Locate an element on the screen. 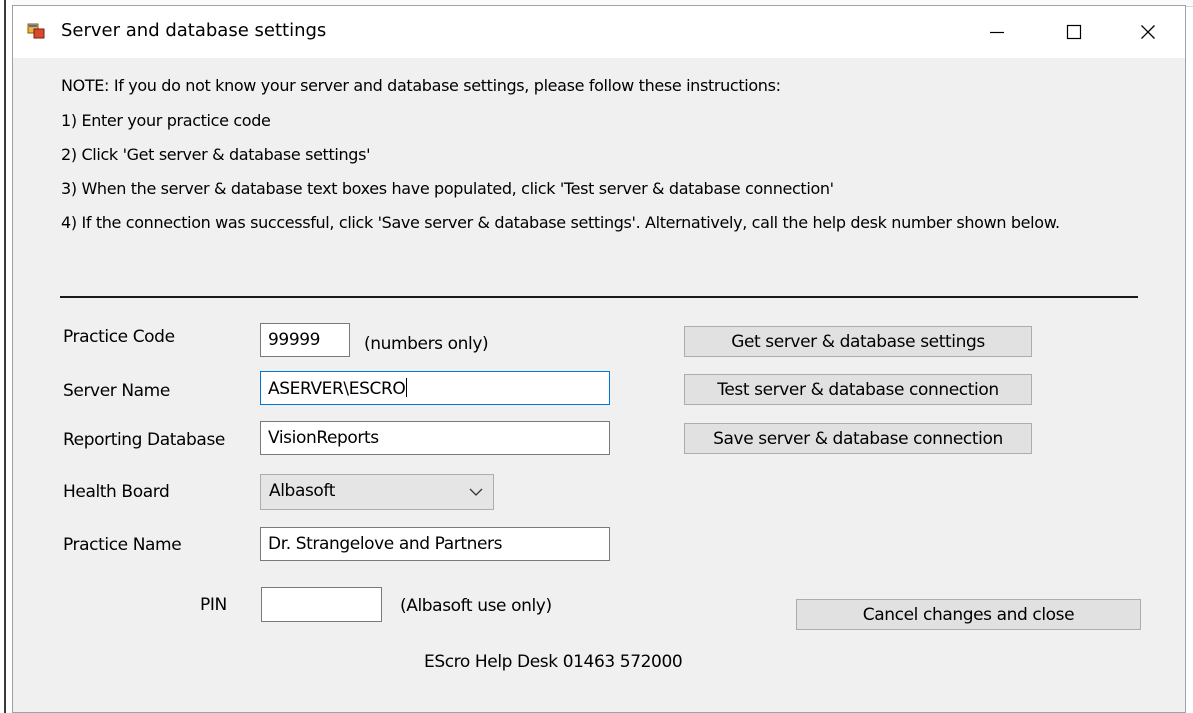  pin-hint: (Albasoft use only) is located at coordinates (476, 606).